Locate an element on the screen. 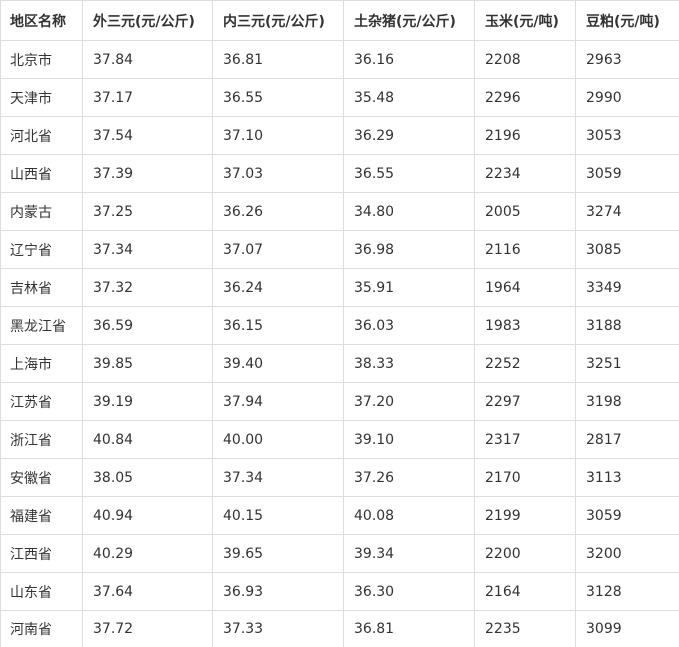  cell-outer-three-way: 37.25 is located at coordinates (148, 212).